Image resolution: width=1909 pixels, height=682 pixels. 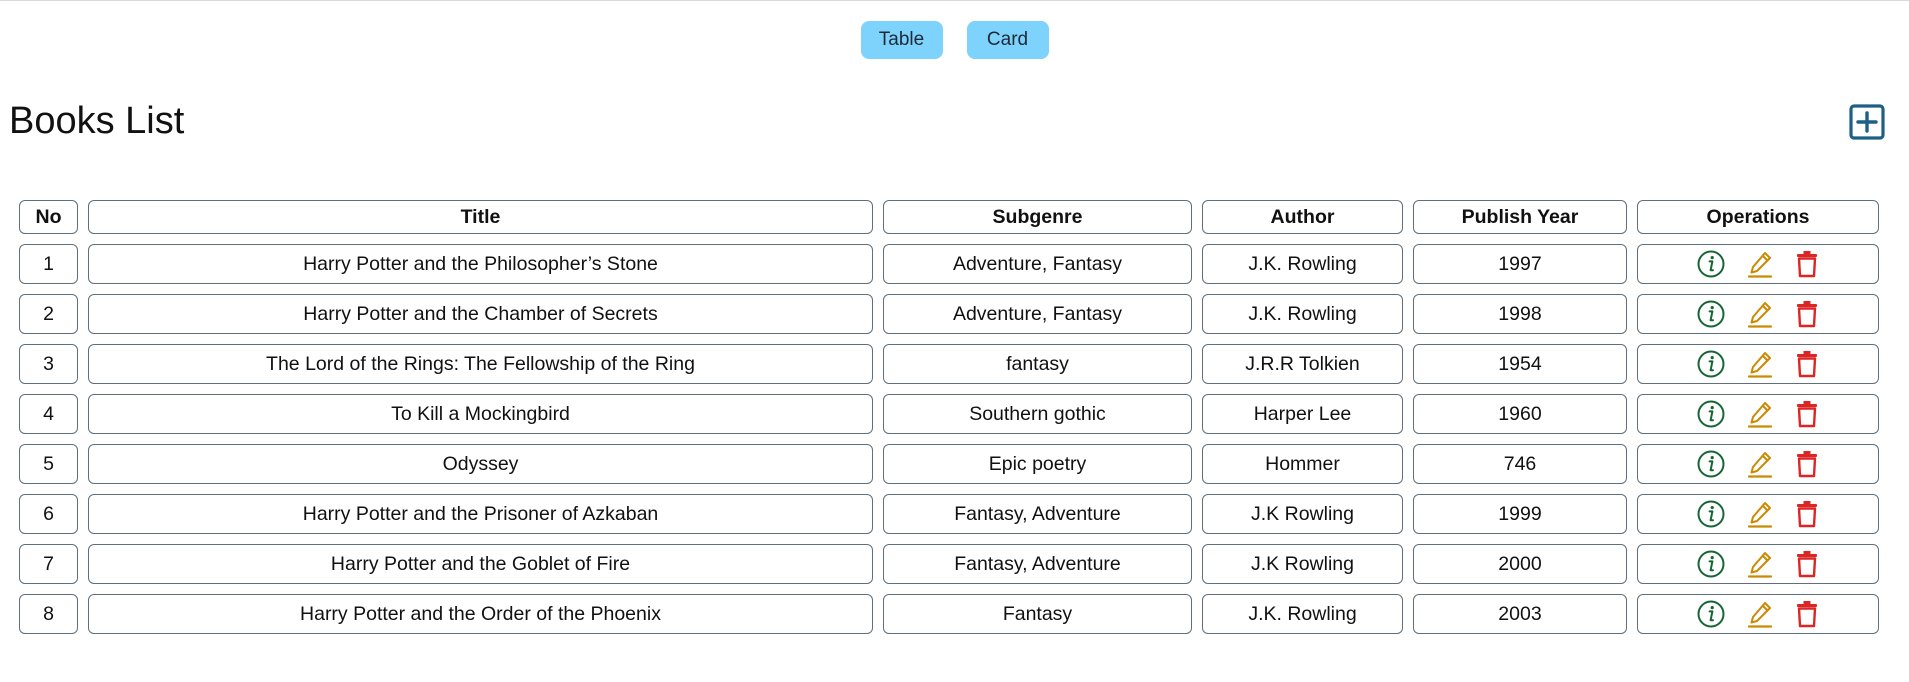 I want to click on cell-subgenre: Epic poetry, so click(x=1037, y=464).